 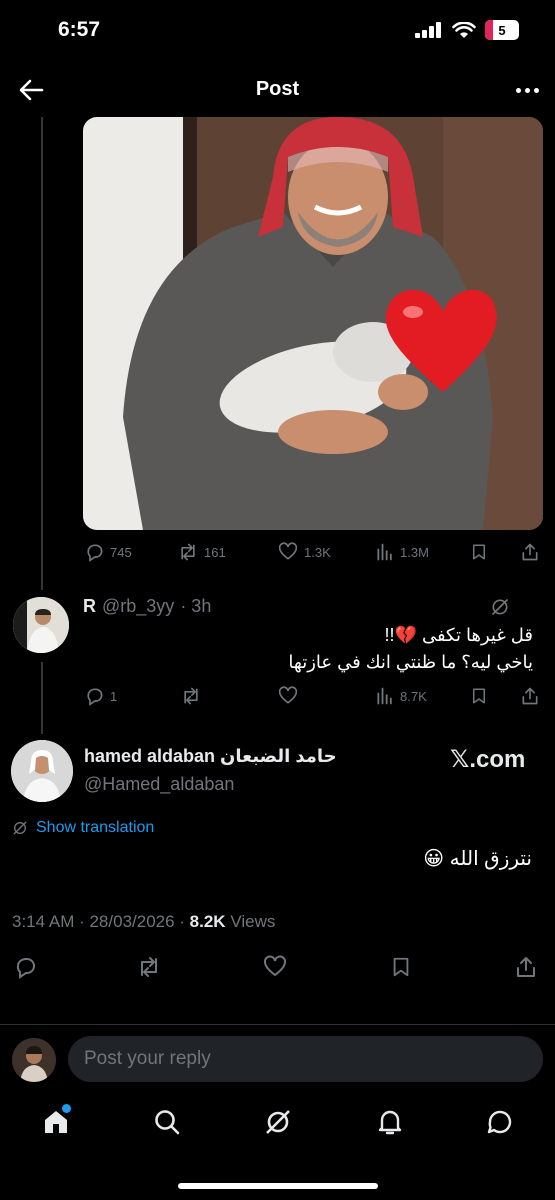 I want to click on main-avatar, so click(x=42, y=771).